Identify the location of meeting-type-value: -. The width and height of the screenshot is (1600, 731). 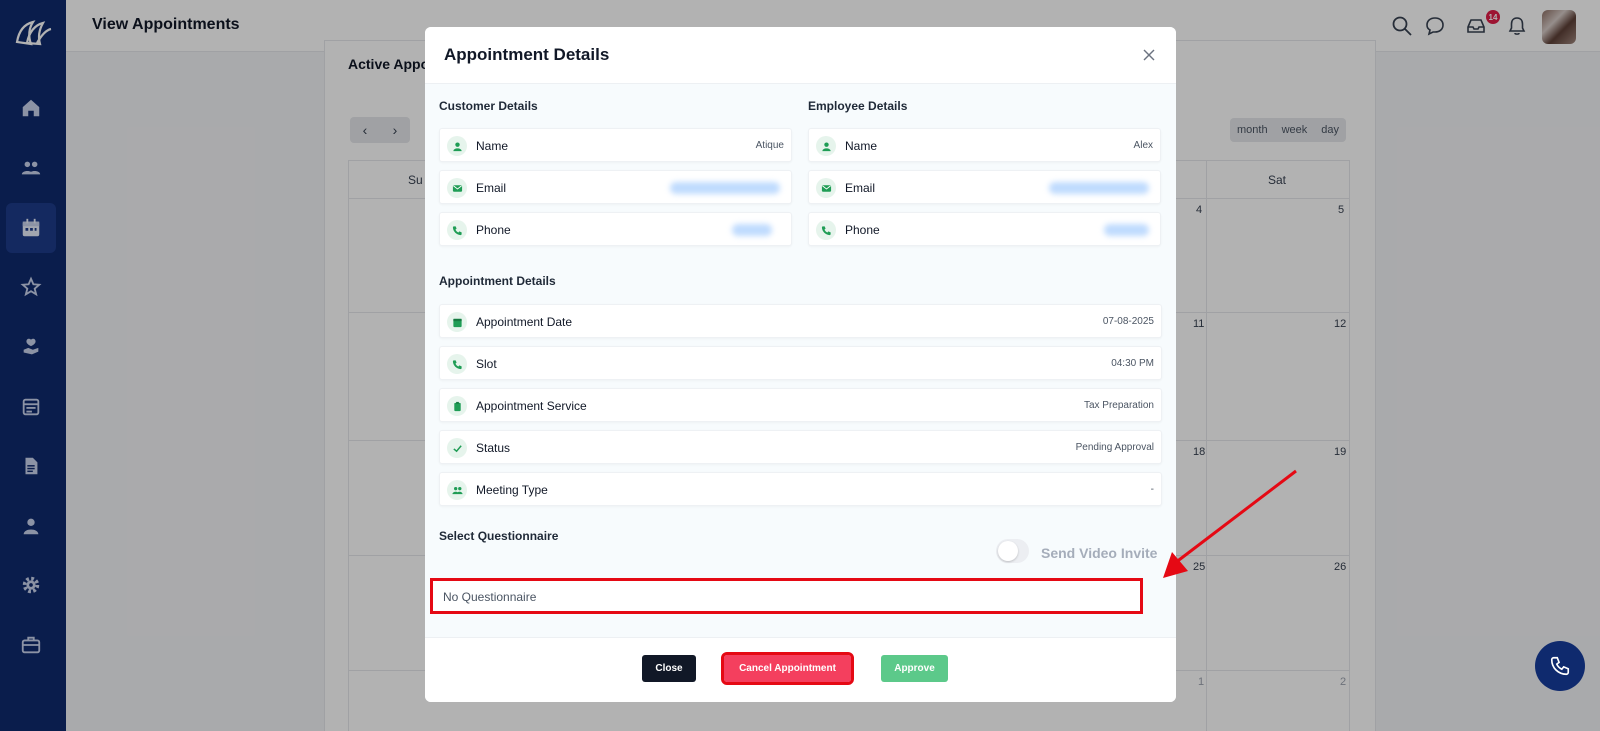
(1152, 489).